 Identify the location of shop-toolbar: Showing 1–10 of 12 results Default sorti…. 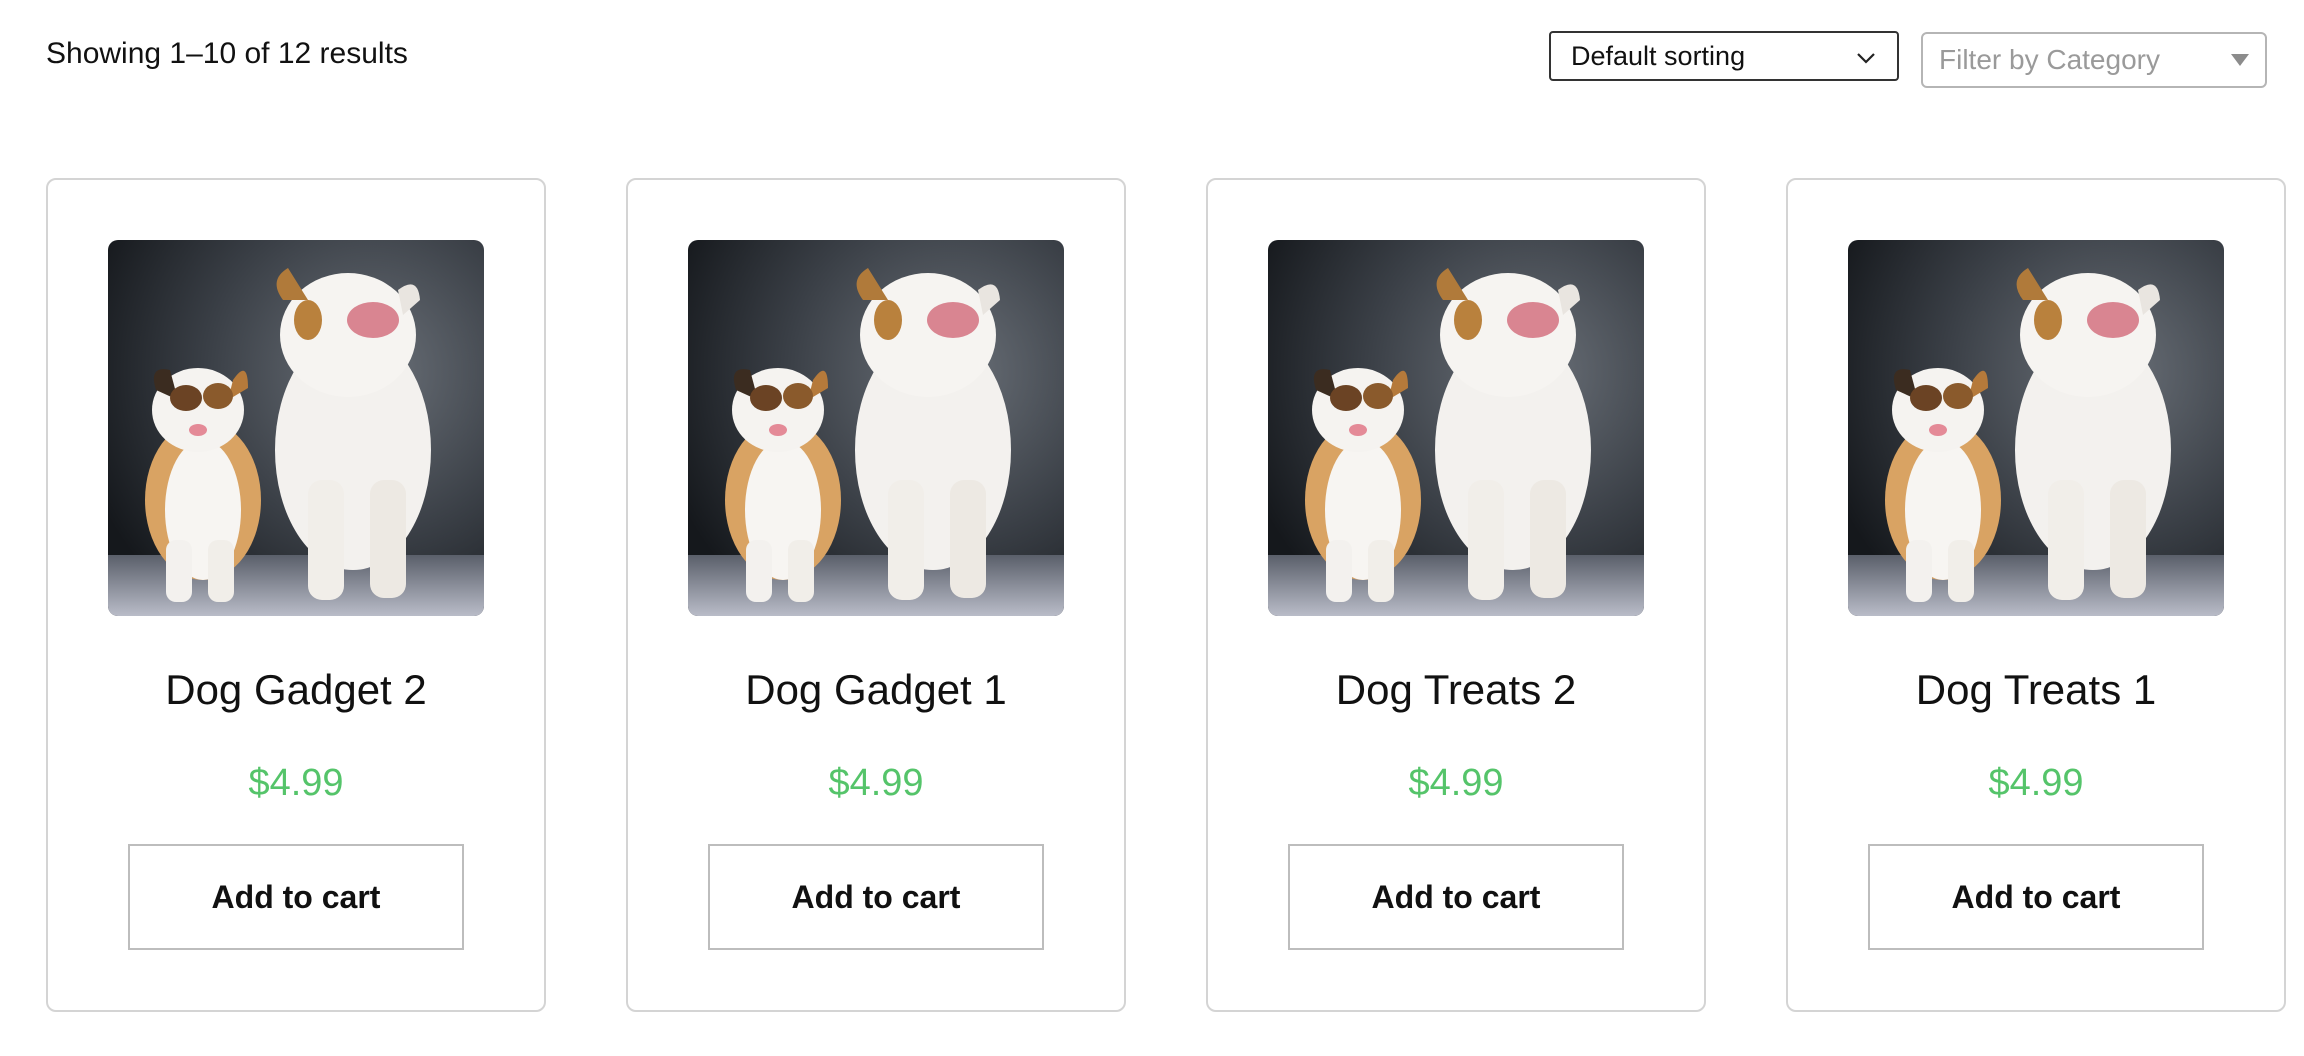
(1152, 60).